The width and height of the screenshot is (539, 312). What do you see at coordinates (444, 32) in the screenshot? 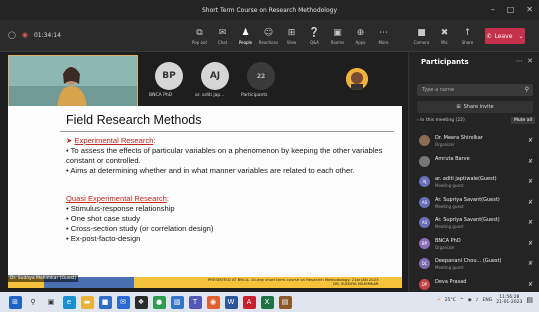
I see `mic-off-icon: ✖` at bounding box center [444, 32].